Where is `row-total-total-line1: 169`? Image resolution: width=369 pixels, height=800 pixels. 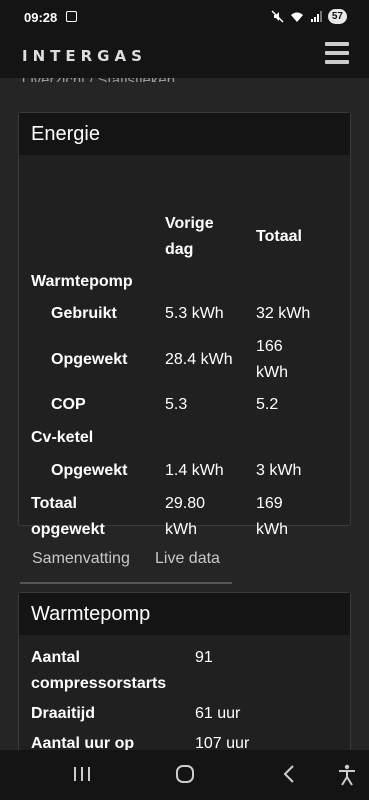 row-total-total-line1: 169 is located at coordinates (269, 503).